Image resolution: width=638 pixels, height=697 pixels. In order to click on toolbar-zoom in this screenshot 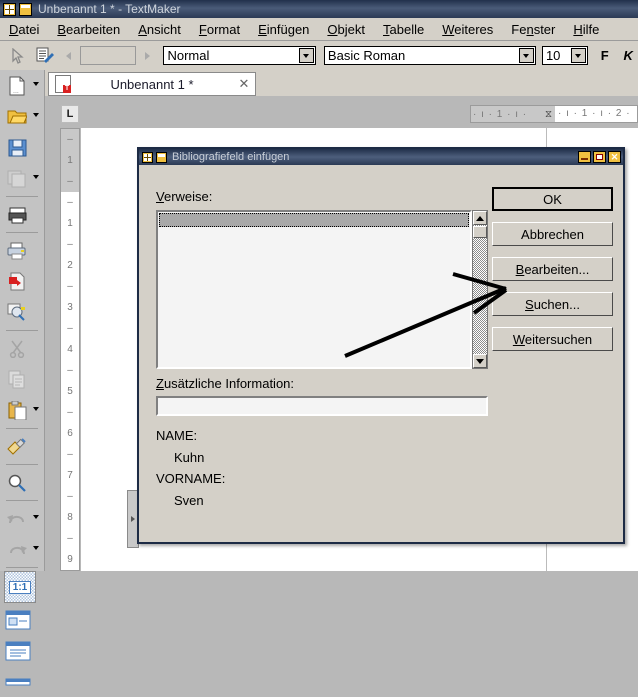, I will do `click(22, 482)`.